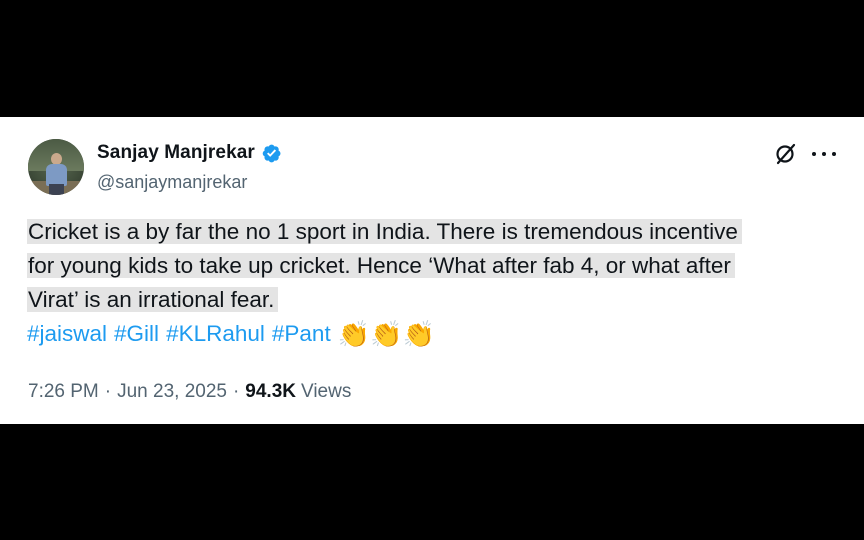  Describe the element at coordinates (136, 334) in the screenshot. I see `hashtag-link: #Gill` at that location.